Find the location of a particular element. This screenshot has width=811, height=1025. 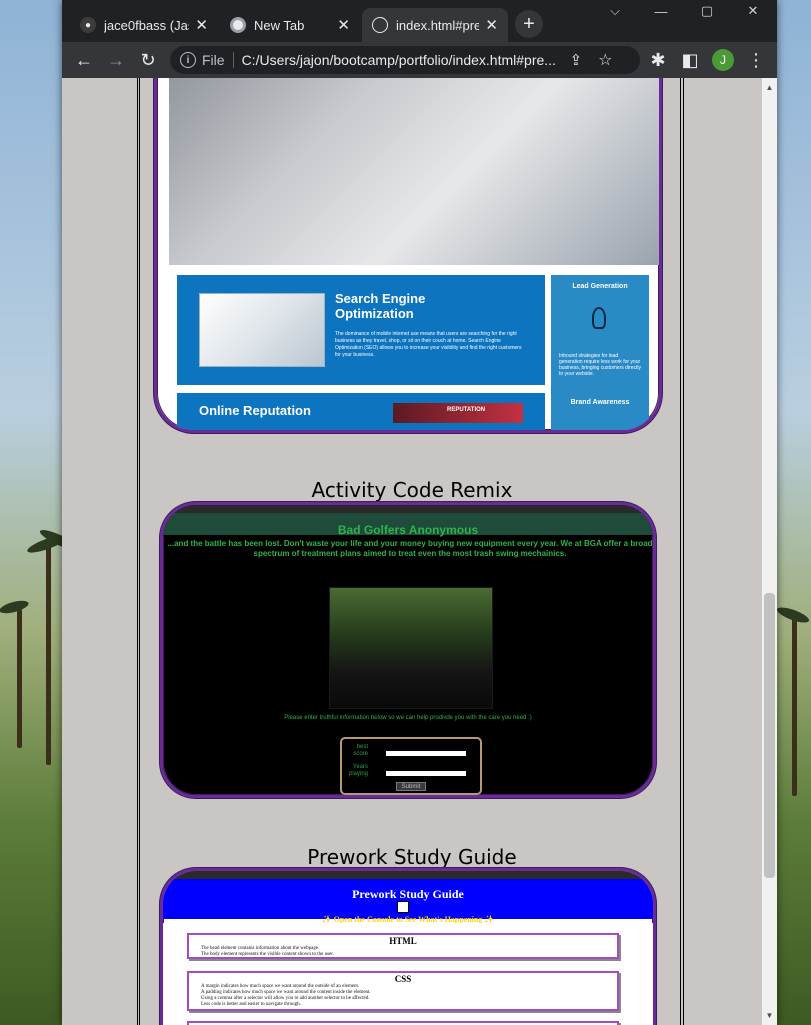

score-input is located at coordinates (426, 753).